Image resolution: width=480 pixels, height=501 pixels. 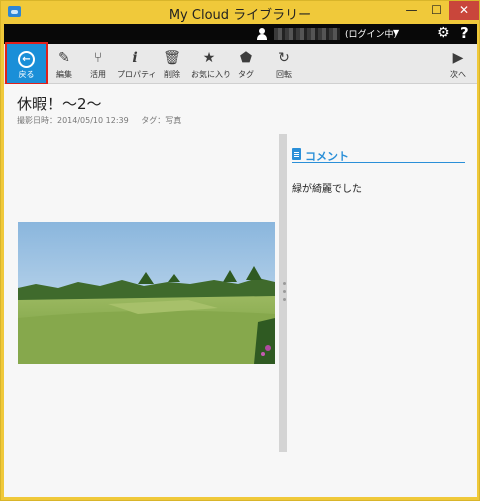 What do you see at coordinates (172, 74) in the screenshot?
I see `delete-label: 削除` at bounding box center [172, 74].